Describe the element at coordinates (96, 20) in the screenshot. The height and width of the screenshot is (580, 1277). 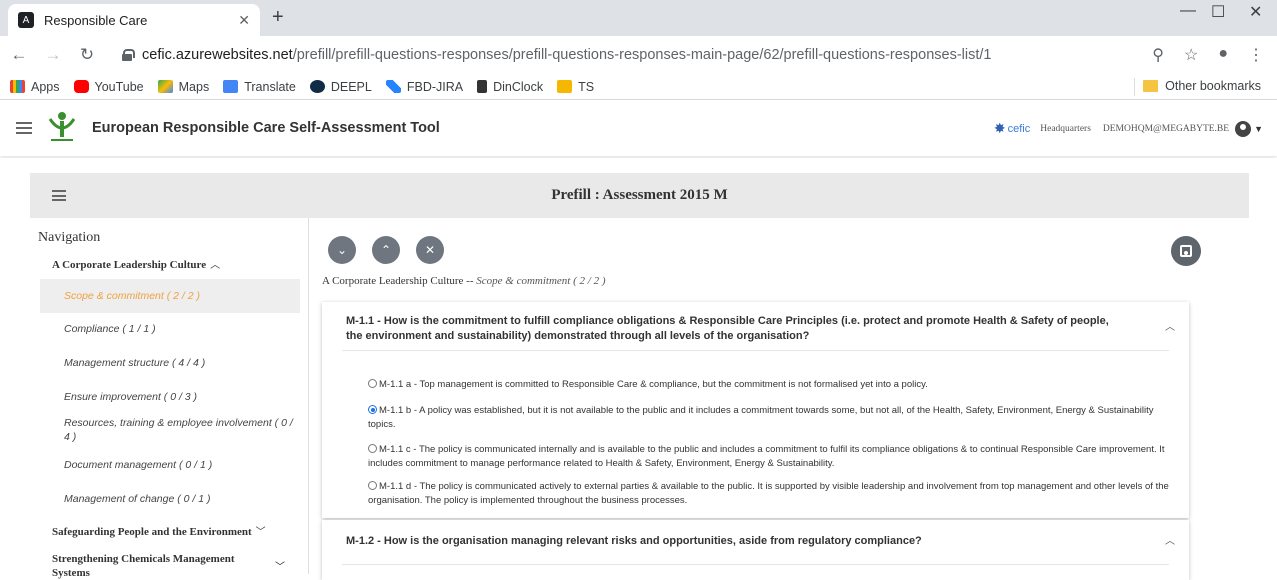
I see `tab-title: Responsible Care` at that location.